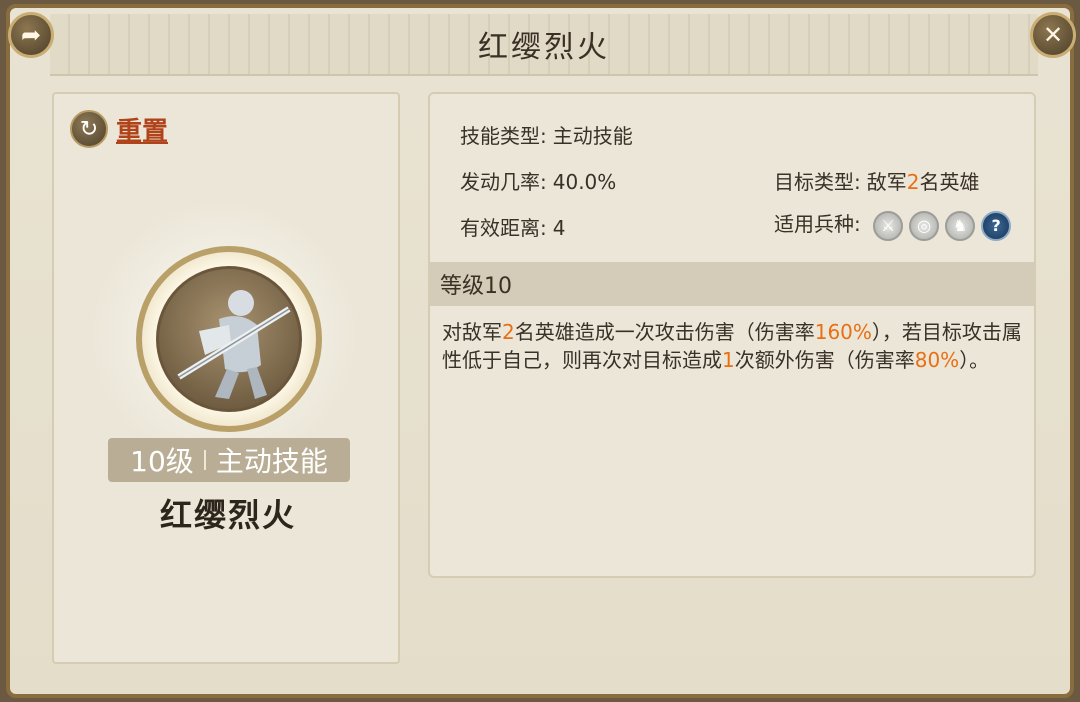  I want to click on range-row: 有效距离: 4, so click(512, 226).